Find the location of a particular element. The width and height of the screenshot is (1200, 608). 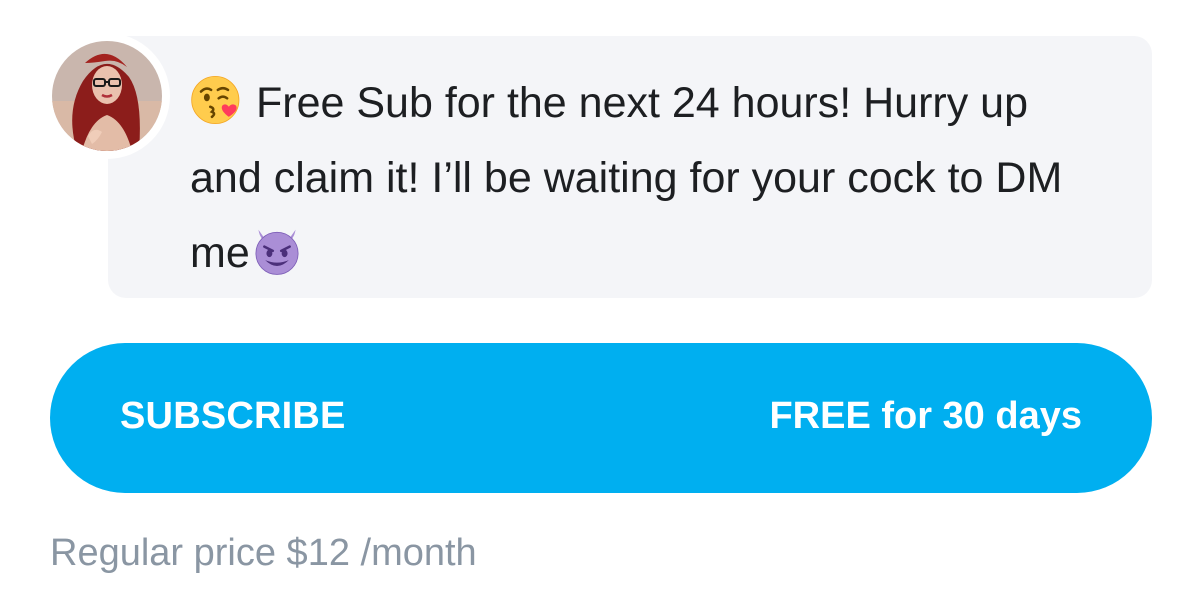

smiling-devil-icon is located at coordinates (277, 250).